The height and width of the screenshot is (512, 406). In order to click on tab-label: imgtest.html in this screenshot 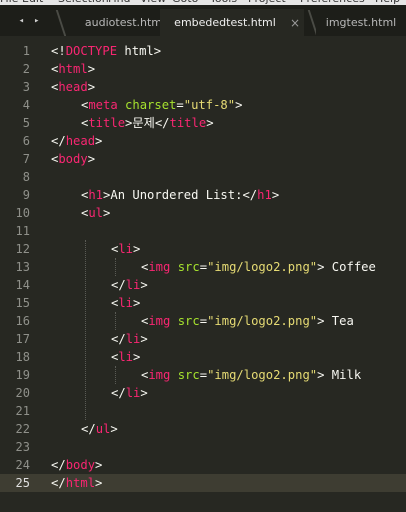, I will do `click(361, 22)`.